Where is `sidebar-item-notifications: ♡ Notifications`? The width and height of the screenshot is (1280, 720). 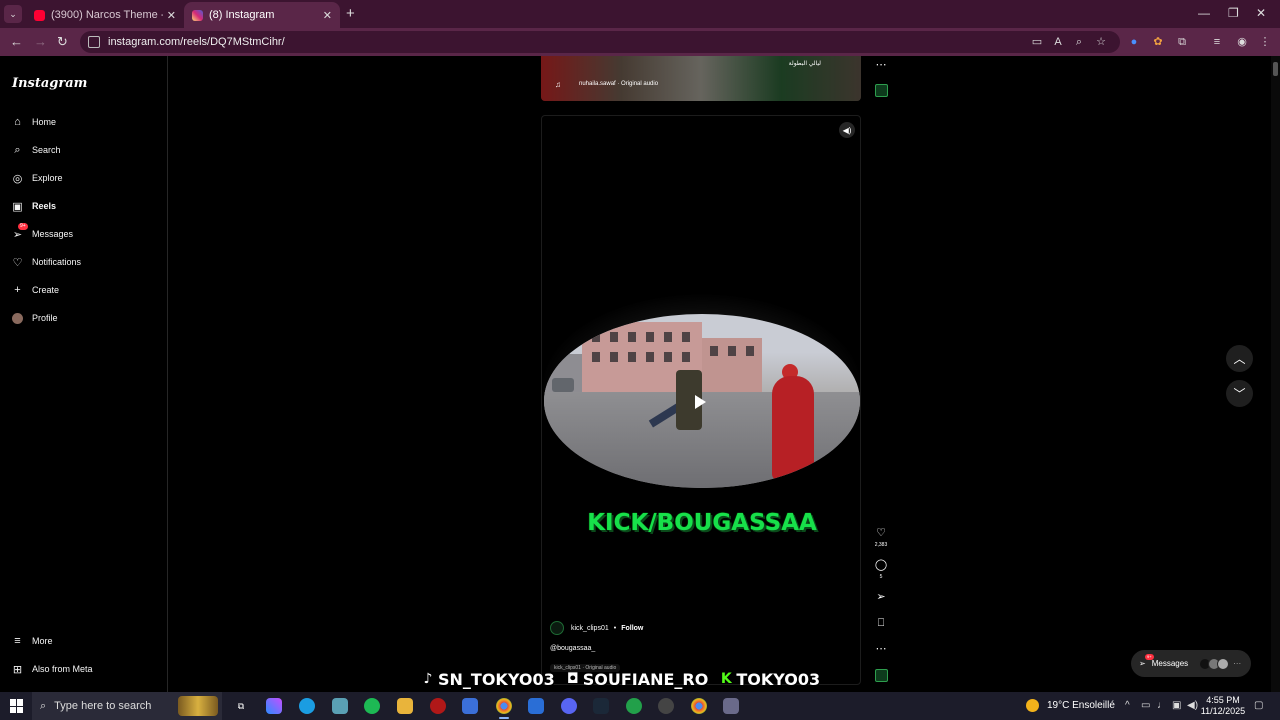
sidebar-item-notifications: ♡ Notifications is located at coordinates (46, 262).